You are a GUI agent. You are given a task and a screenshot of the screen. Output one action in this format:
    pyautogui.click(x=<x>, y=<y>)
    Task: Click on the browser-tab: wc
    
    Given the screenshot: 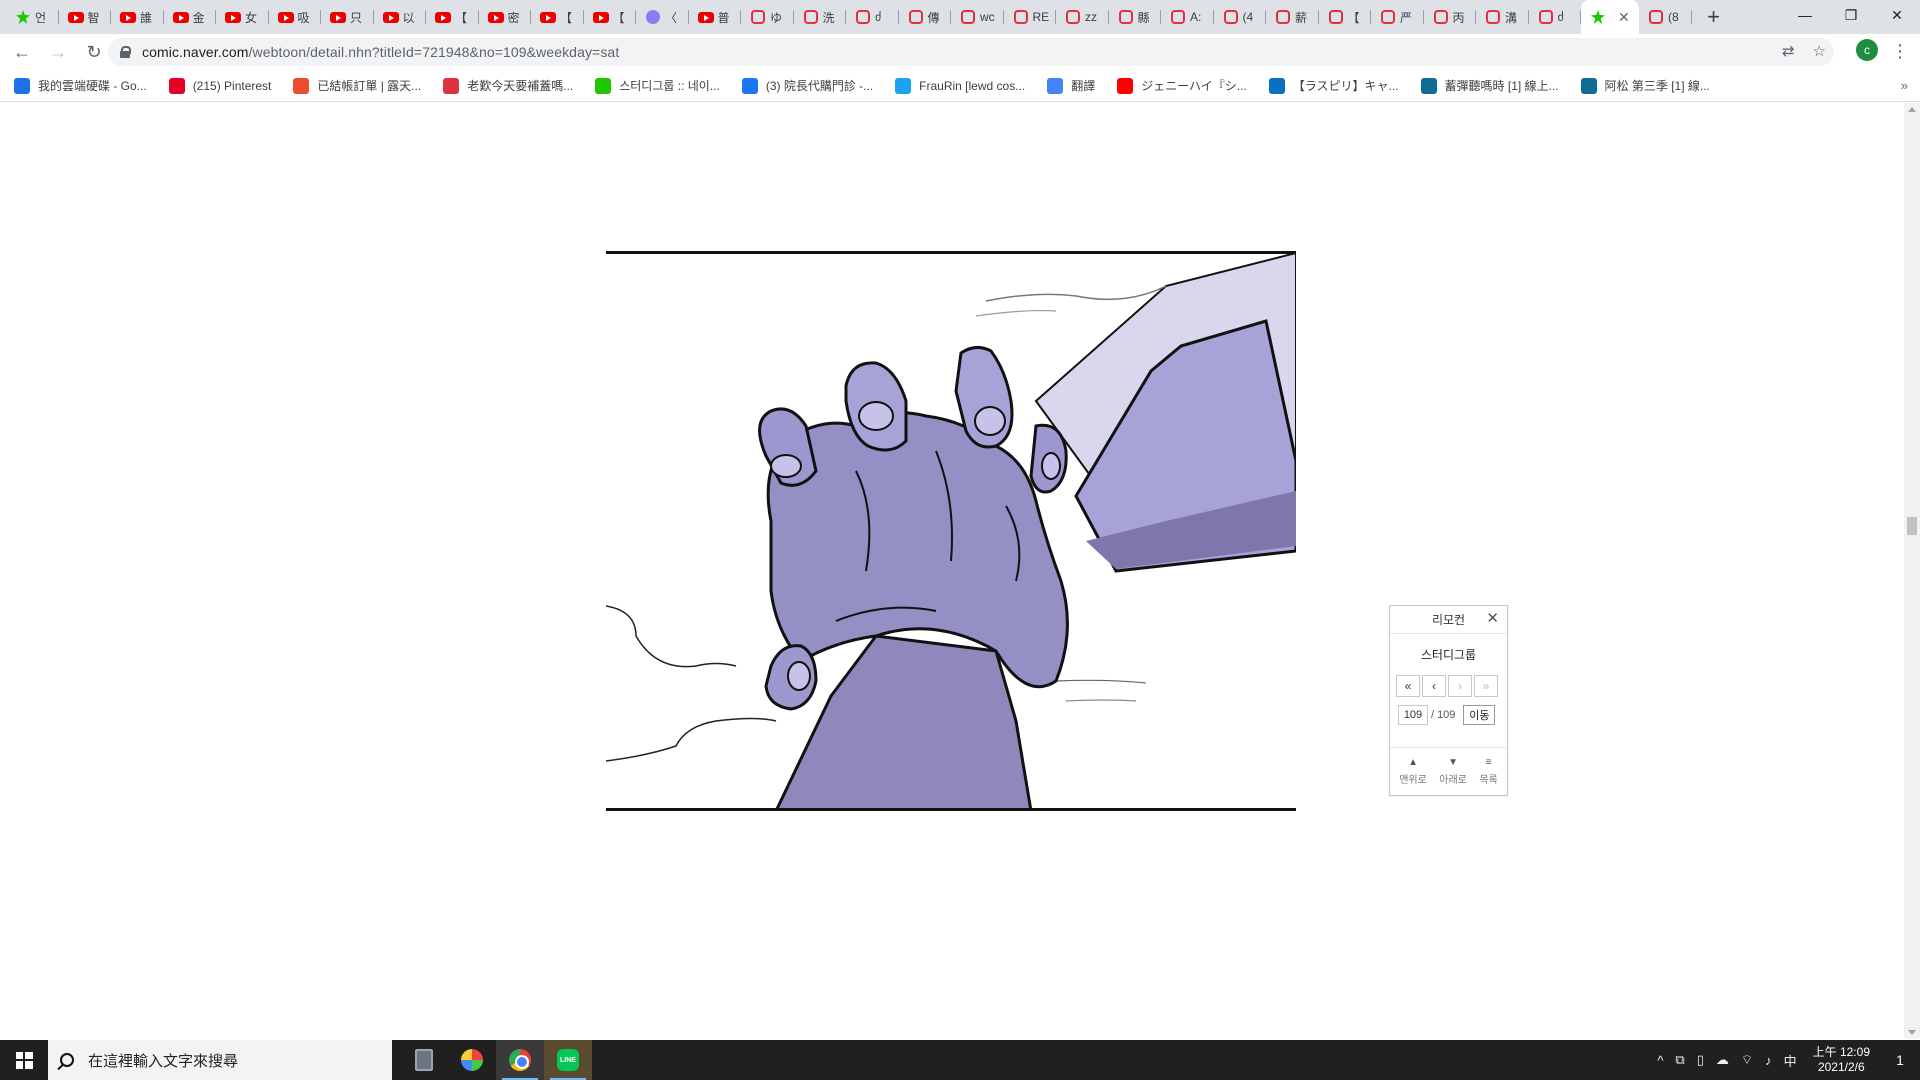 What is the action you would take?
    pyautogui.click(x=977, y=17)
    